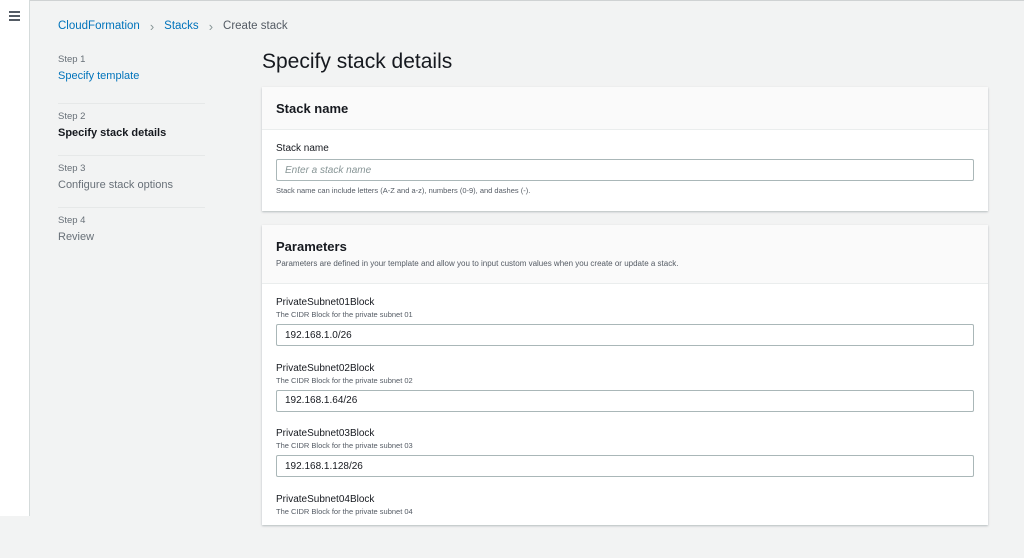  What do you see at coordinates (131, 169) in the screenshot?
I see `step-number: Step 3` at bounding box center [131, 169].